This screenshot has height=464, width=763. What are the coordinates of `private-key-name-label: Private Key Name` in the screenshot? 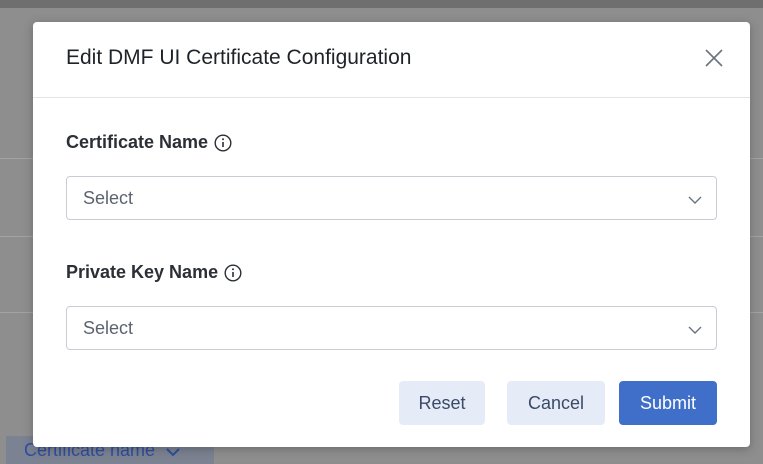 It's located at (154, 272).